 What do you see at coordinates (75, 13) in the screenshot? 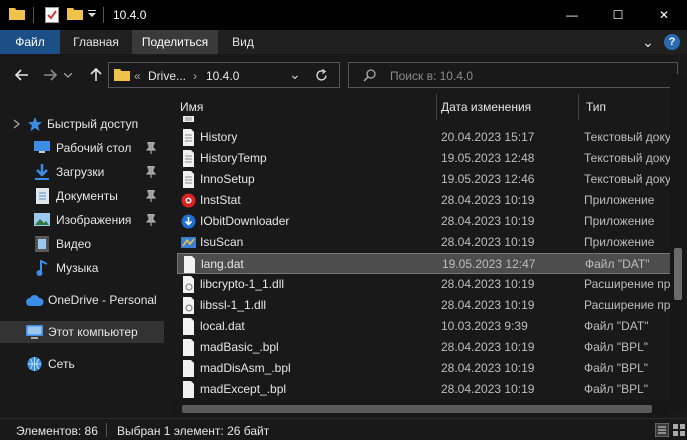
I see `new-folder-icon` at bounding box center [75, 13].